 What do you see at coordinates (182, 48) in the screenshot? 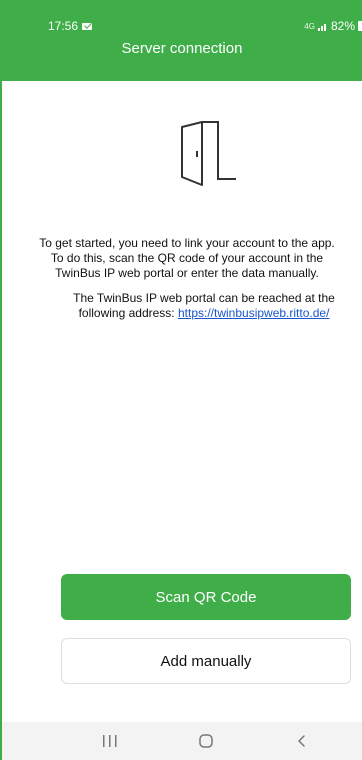
I see `page-title: Server connection` at bounding box center [182, 48].